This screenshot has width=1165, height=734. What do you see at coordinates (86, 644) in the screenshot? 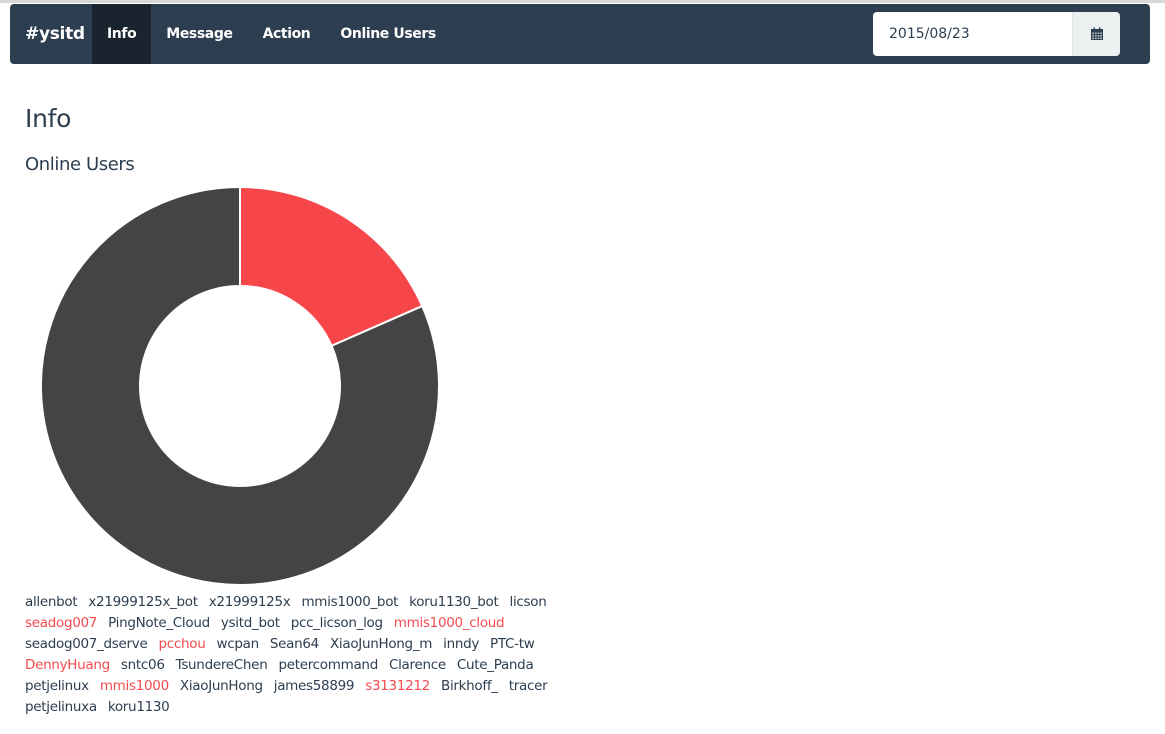
I see `user-item: seadog007_dserve` at bounding box center [86, 644].